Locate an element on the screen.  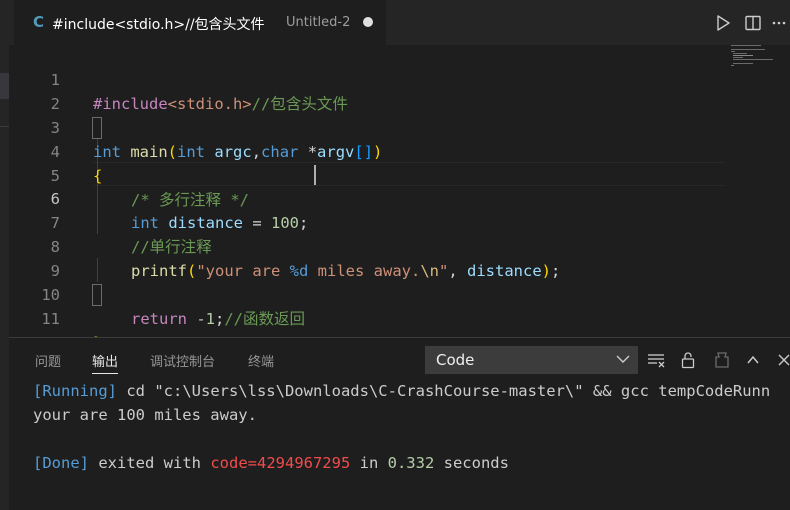
code-line: 2 is located at coordinates (367, 90).